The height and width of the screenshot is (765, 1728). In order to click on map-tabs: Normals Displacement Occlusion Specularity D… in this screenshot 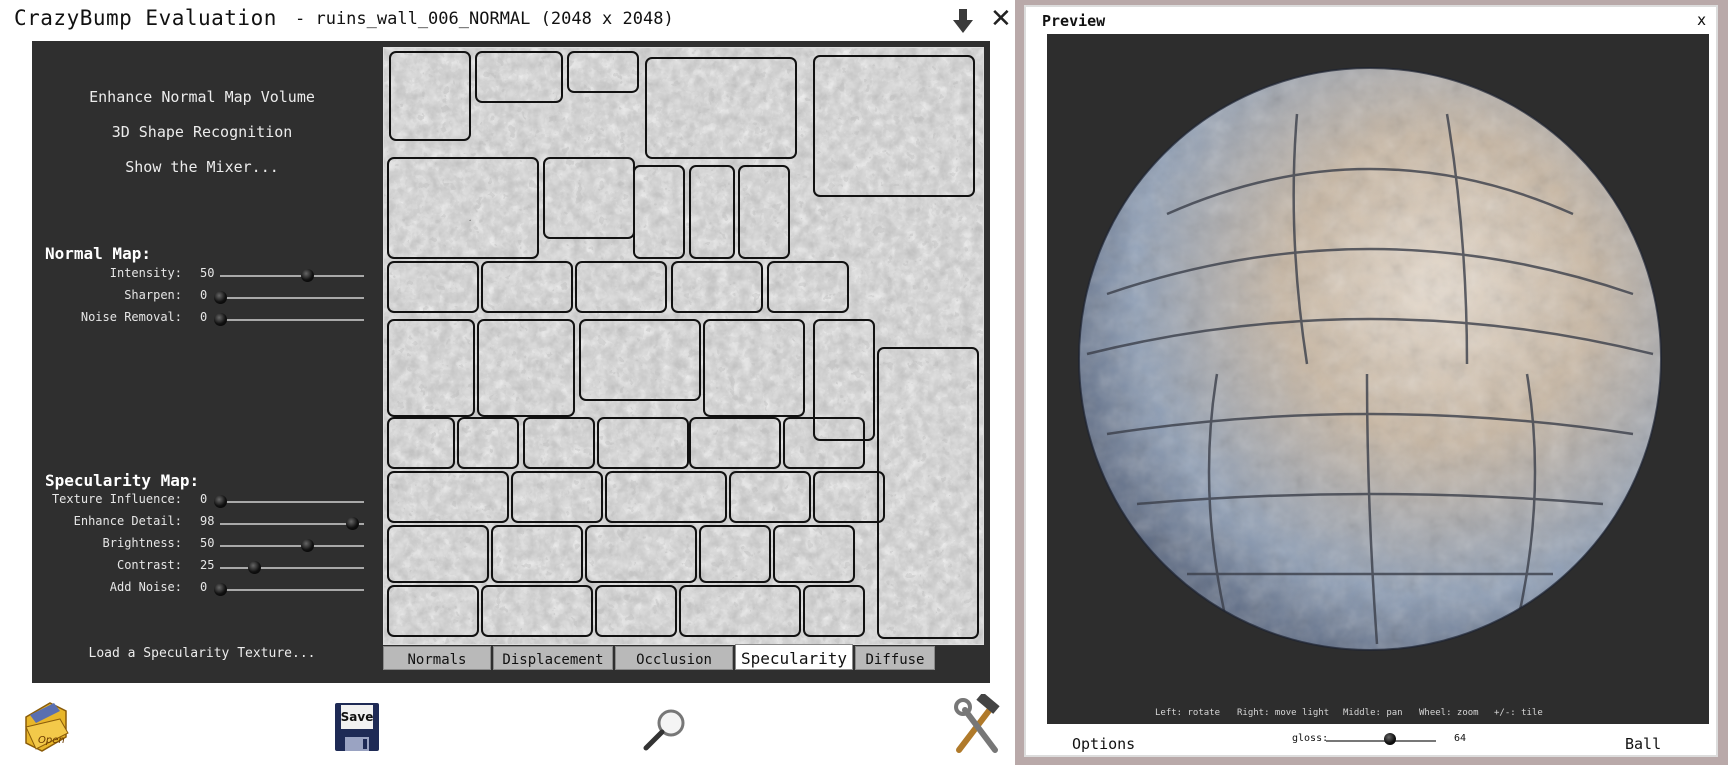, I will do `click(683, 657)`.